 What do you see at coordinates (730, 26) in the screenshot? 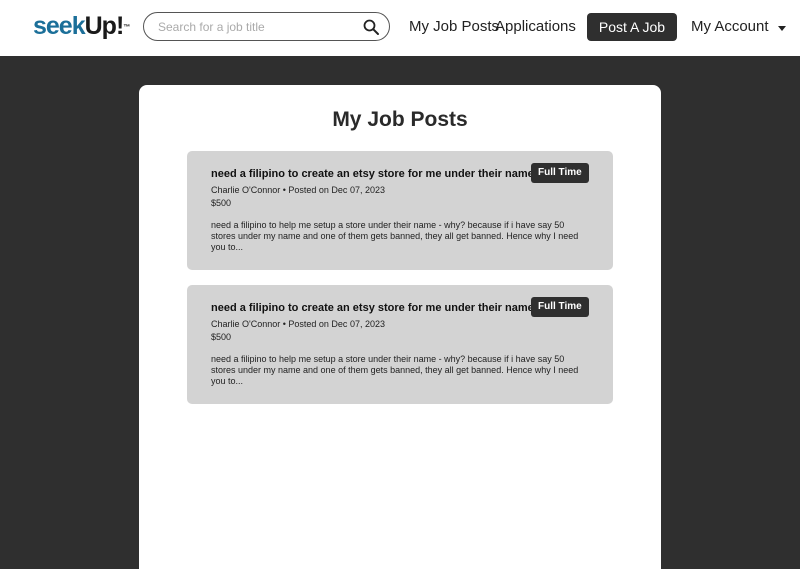
I see `my-account-label: My Account` at bounding box center [730, 26].